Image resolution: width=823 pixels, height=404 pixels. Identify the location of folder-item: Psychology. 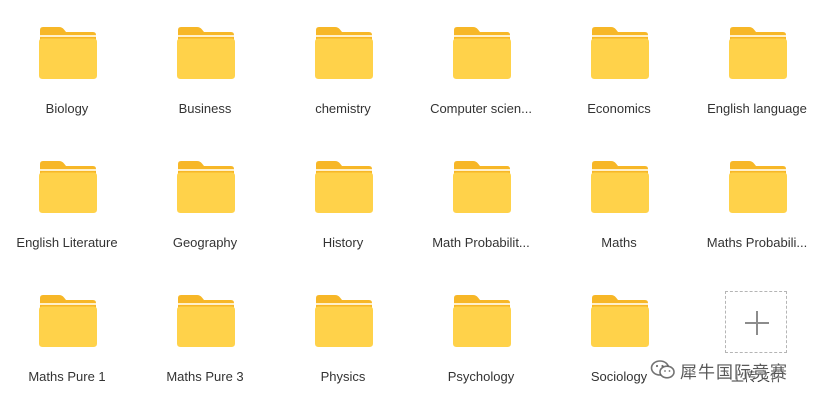
(481, 349).